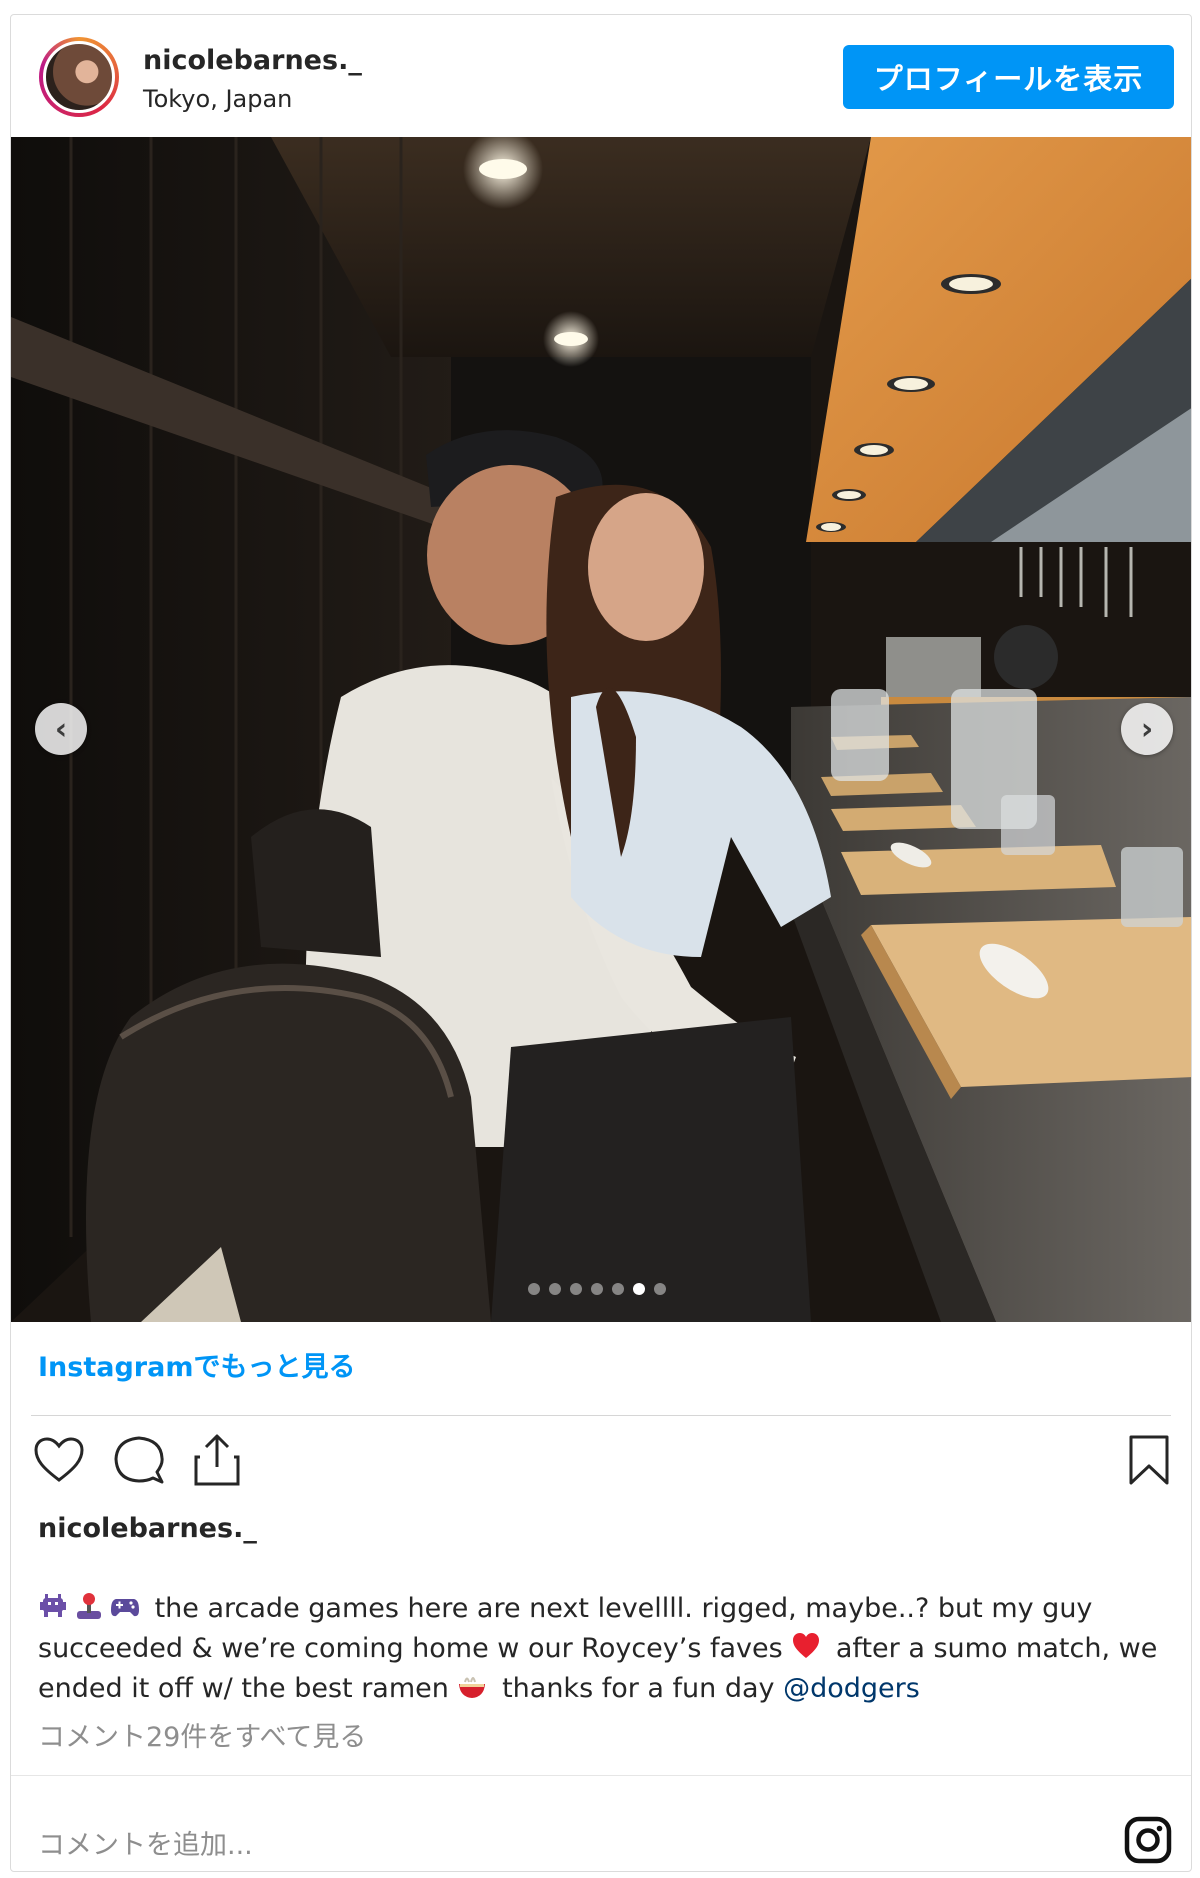  I want to click on heart-icon, so click(59, 1459).